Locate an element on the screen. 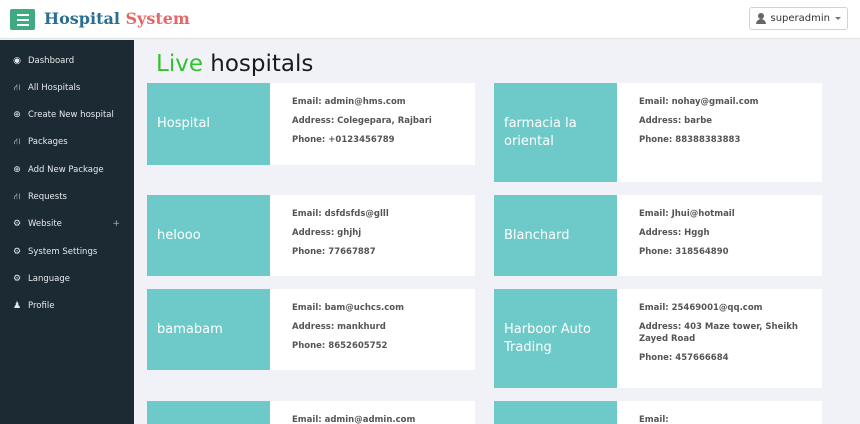 The image size is (860, 424). hospital-phone: Phone: 457666684 is located at coordinates (684, 358).